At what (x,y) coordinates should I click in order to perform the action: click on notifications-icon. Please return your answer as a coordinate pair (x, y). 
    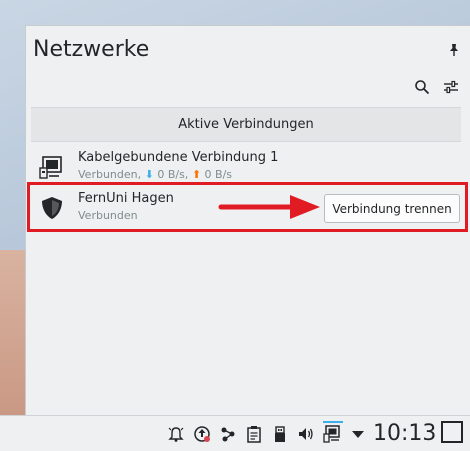
    Looking at the image, I should click on (176, 434).